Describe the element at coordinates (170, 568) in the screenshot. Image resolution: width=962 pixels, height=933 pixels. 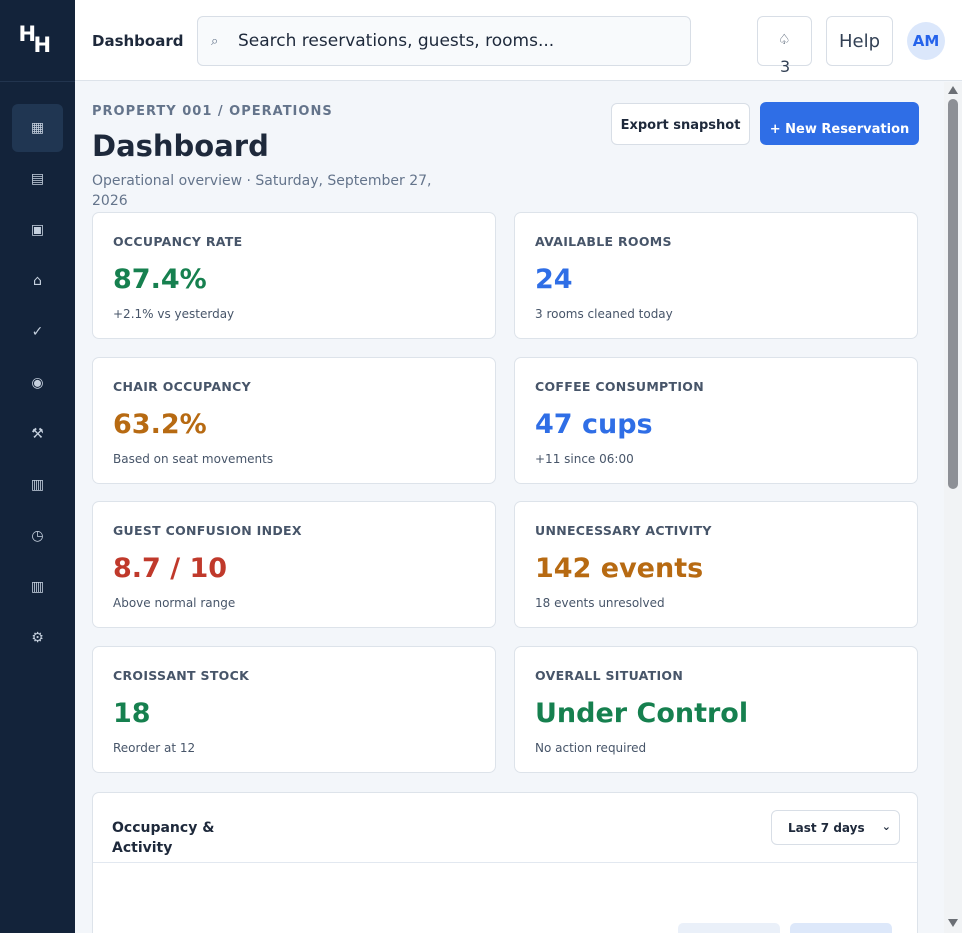
I see `kpi-value: 8.7 / 10` at that location.